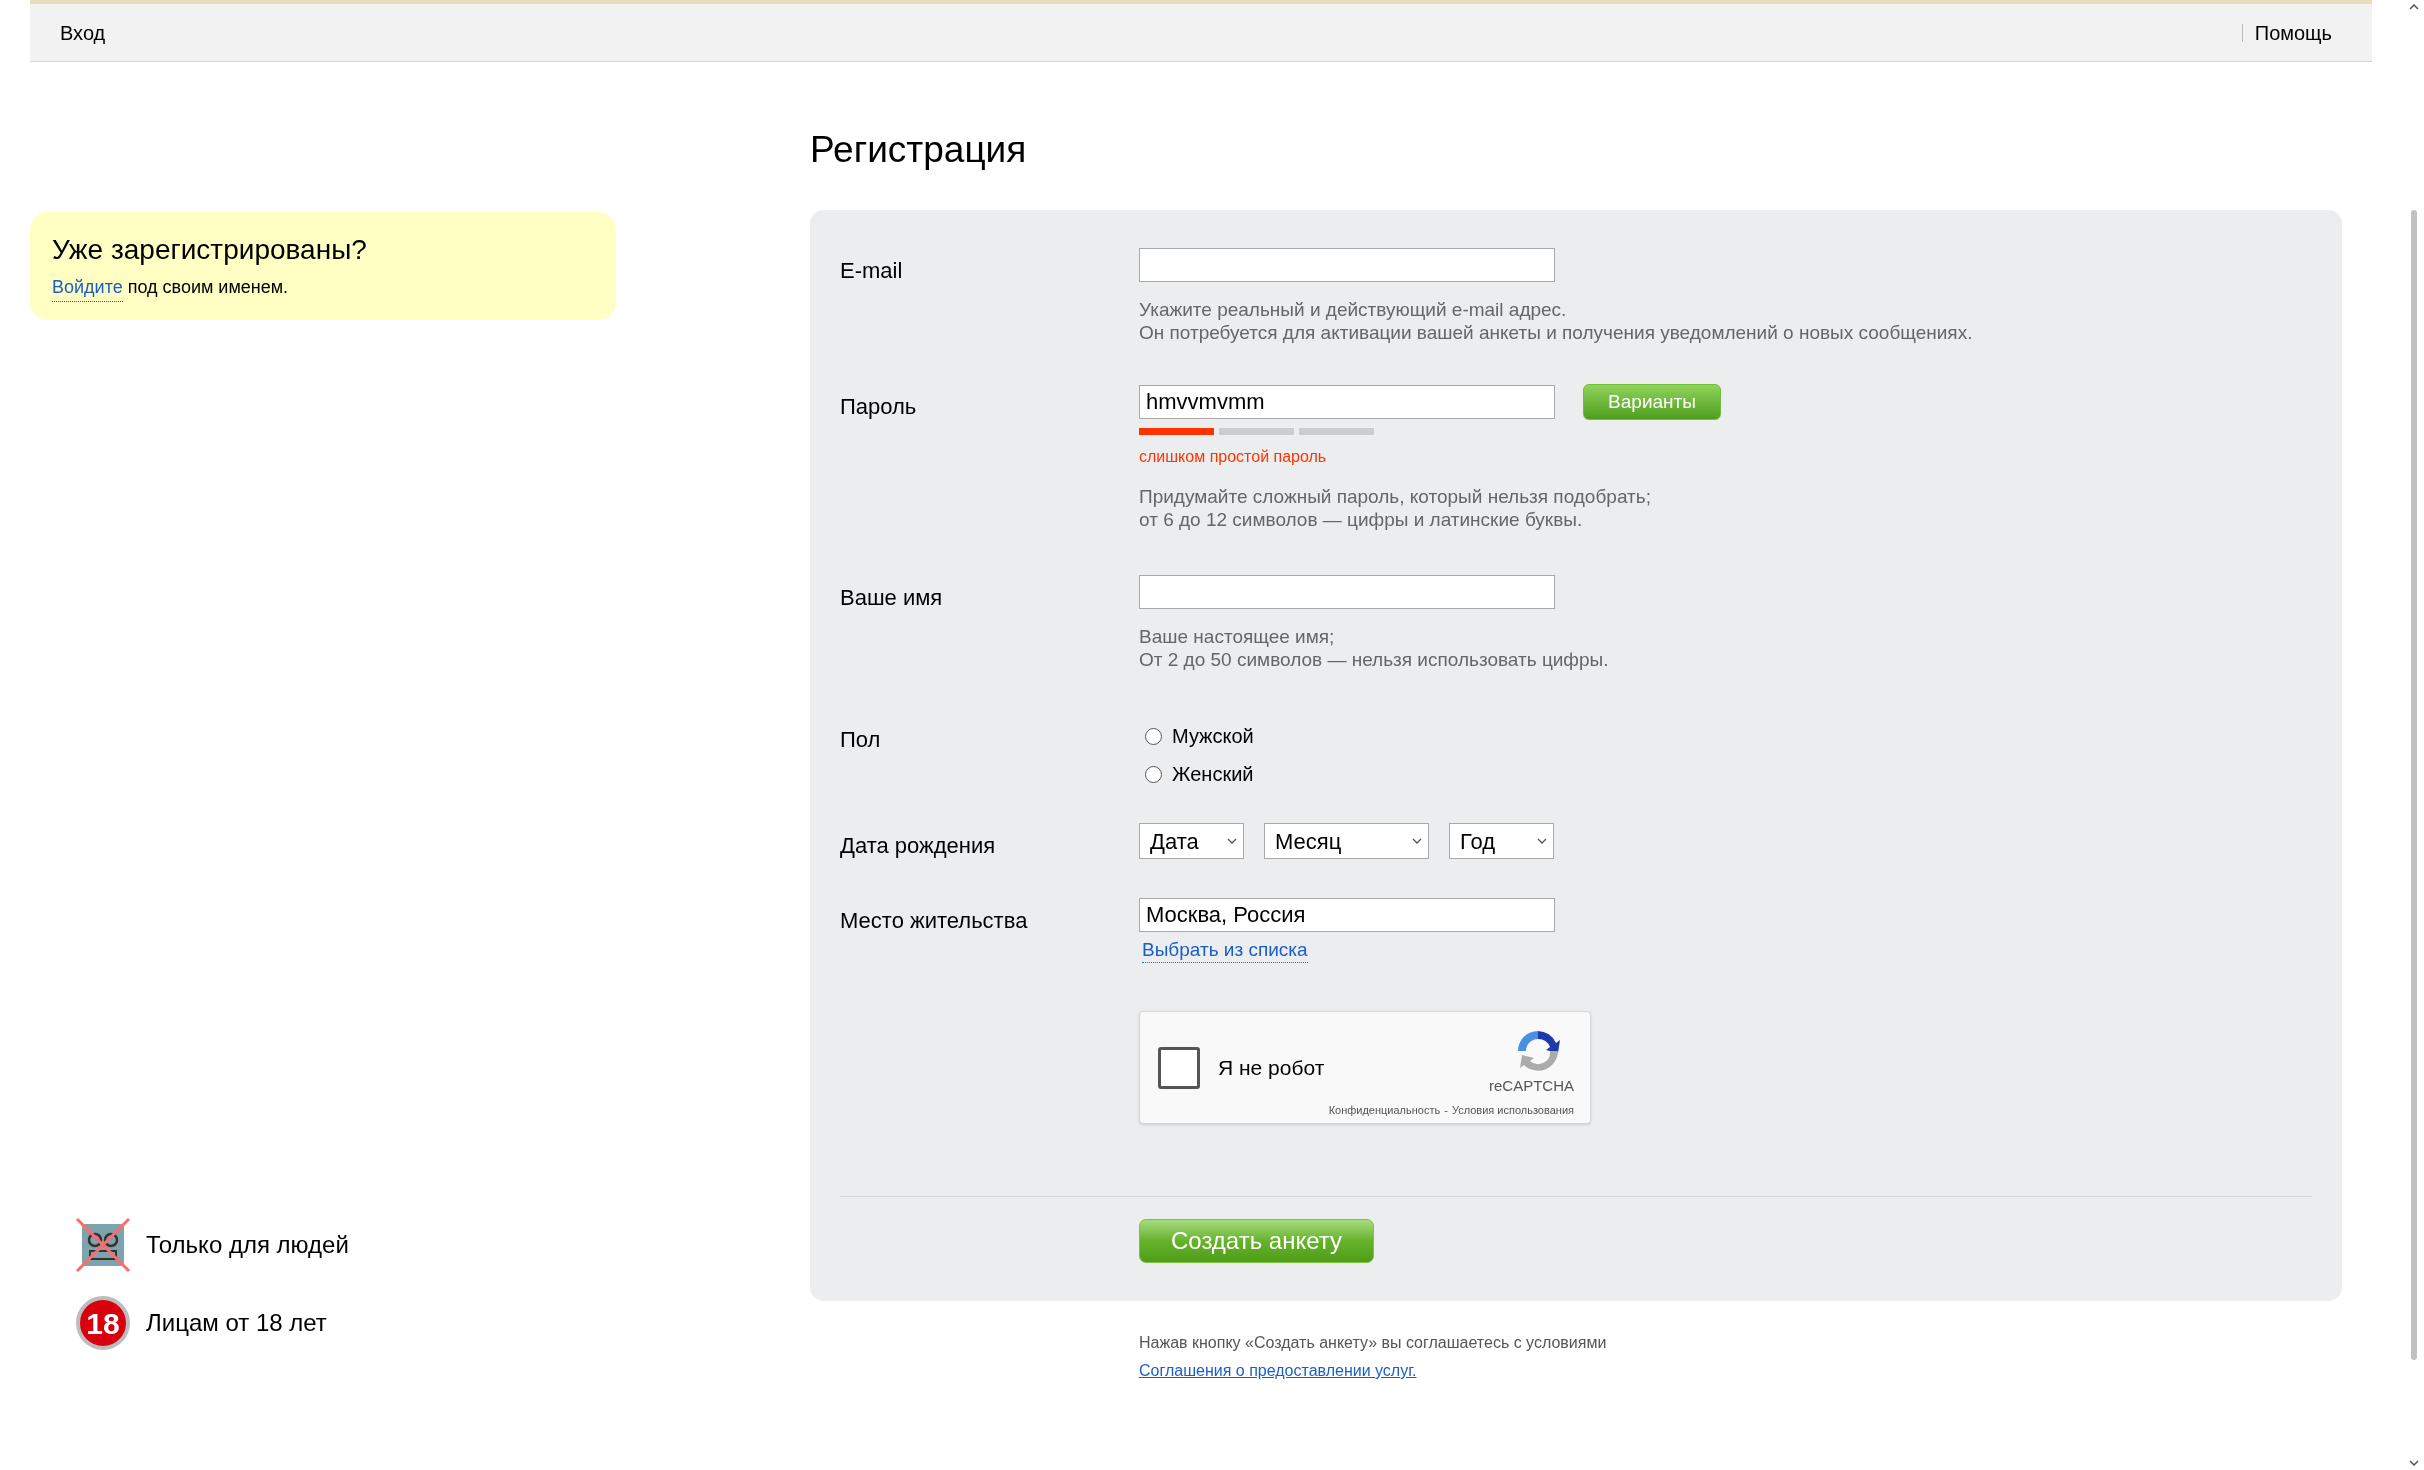 Image resolution: width=2424 pixels, height=1470 pixels. Describe the element at coordinates (1271, 1067) in the screenshot. I see `captcha-label: Я не робот` at that location.